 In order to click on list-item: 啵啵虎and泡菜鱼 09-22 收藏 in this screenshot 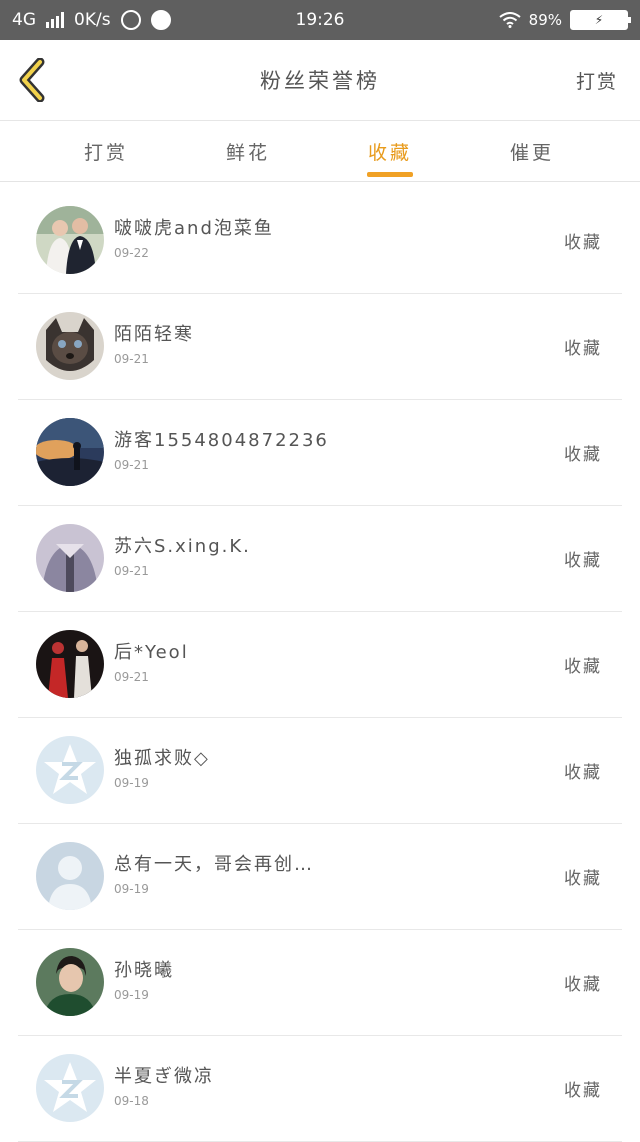, I will do `click(320, 241)`.